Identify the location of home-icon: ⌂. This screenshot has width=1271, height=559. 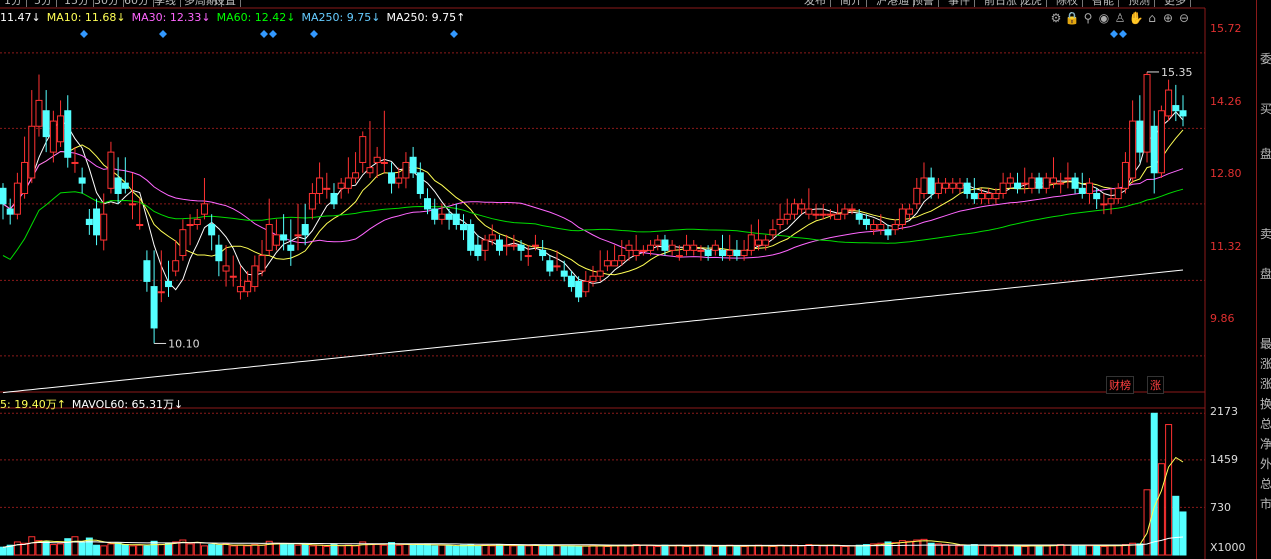
(1152, 18).